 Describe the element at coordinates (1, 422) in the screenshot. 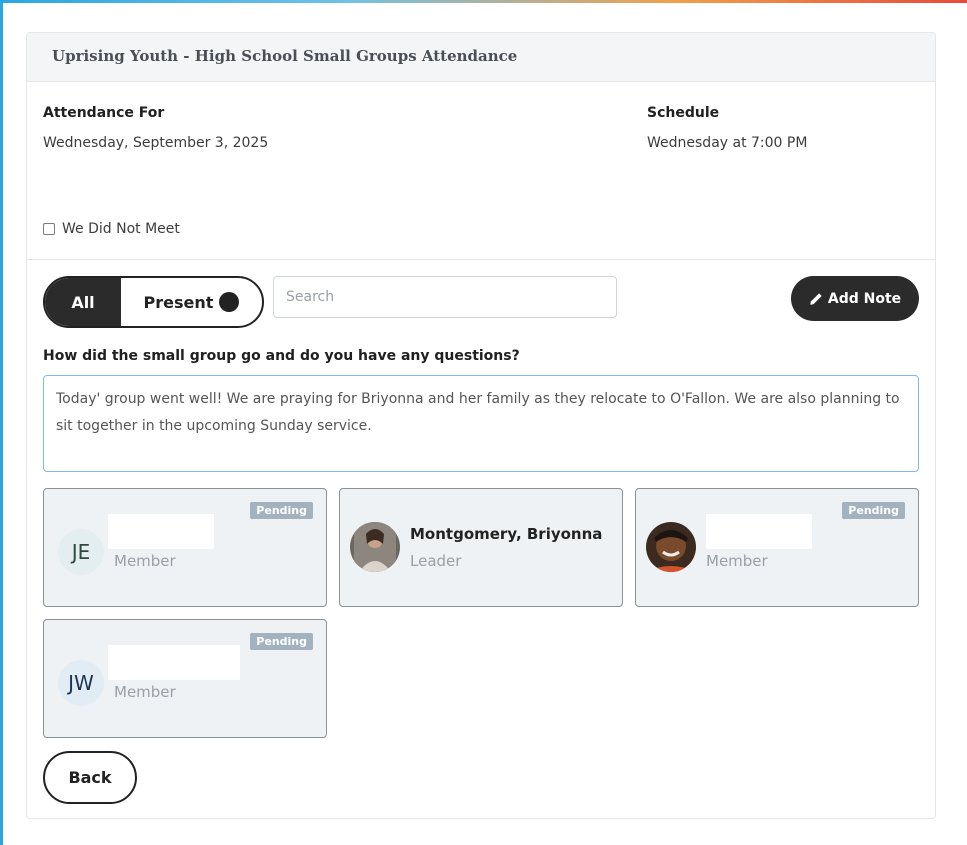

I see `left-accent-bar` at that location.